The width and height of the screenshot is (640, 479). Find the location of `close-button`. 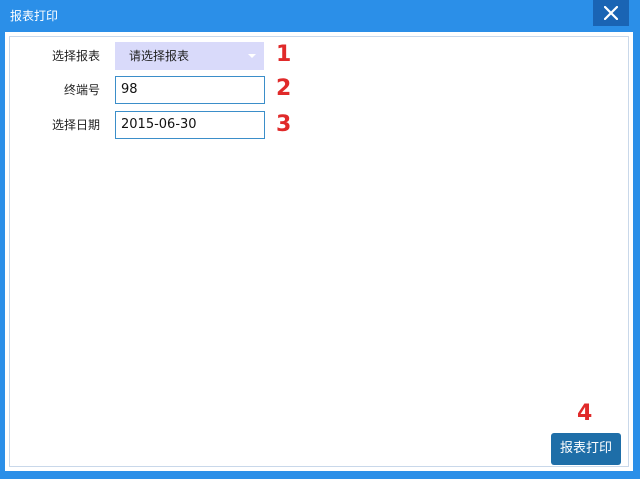

close-button is located at coordinates (611, 13).